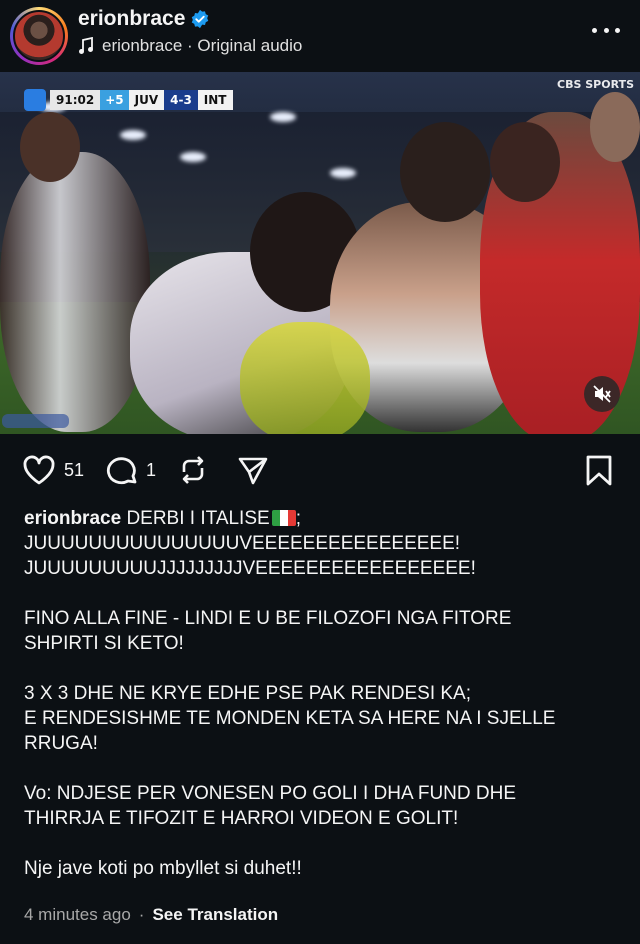 The image size is (640, 944). What do you see at coordinates (39, 470) in the screenshot?
I see `heart-icon` at bounding box center [39, 470].